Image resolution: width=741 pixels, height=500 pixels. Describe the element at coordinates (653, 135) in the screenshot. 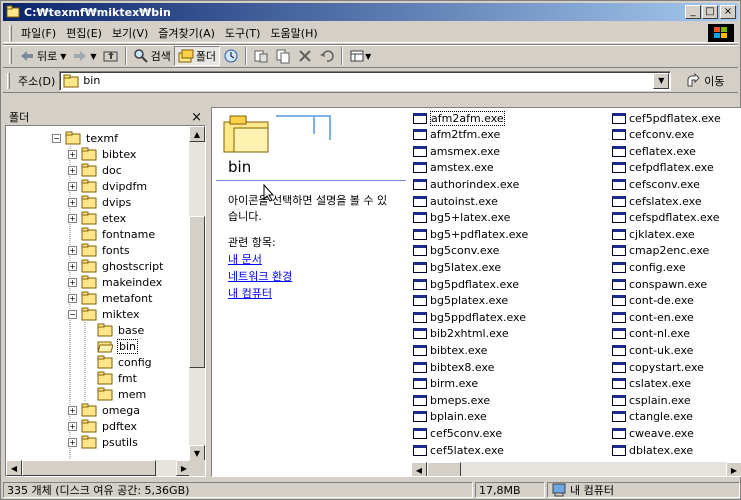

I see `file-item: cefconv.exe` at that location.